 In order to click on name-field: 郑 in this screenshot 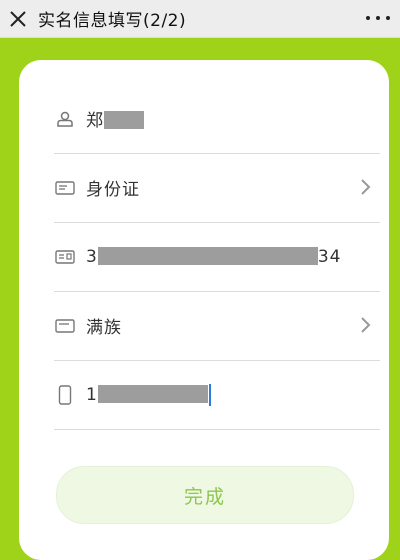, I will do `click(217, 119)`.